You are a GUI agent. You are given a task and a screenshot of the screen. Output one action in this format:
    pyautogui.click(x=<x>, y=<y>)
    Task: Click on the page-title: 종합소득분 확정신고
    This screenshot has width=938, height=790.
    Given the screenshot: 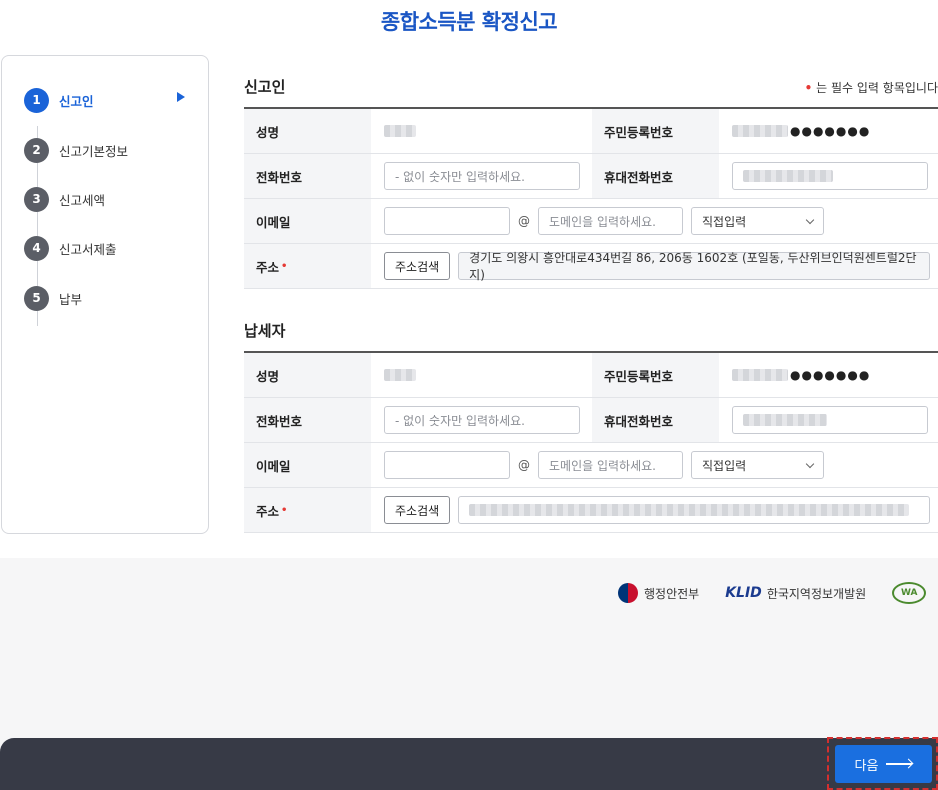 What is the action you would take?
    pyautogui.click(x=469, y=22)
    